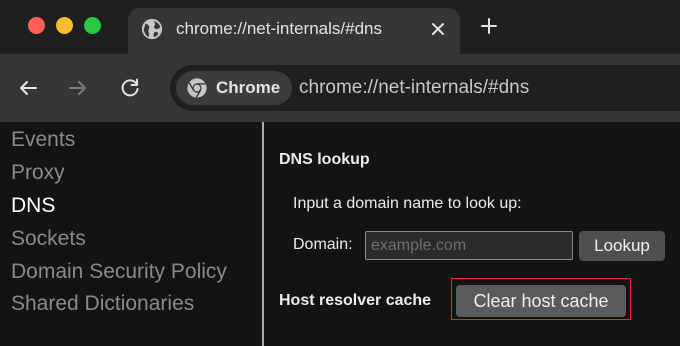 The width and height of the screenshot is (680, 346). I want to click on site-chip-label: Chrome, so click(248, 87).